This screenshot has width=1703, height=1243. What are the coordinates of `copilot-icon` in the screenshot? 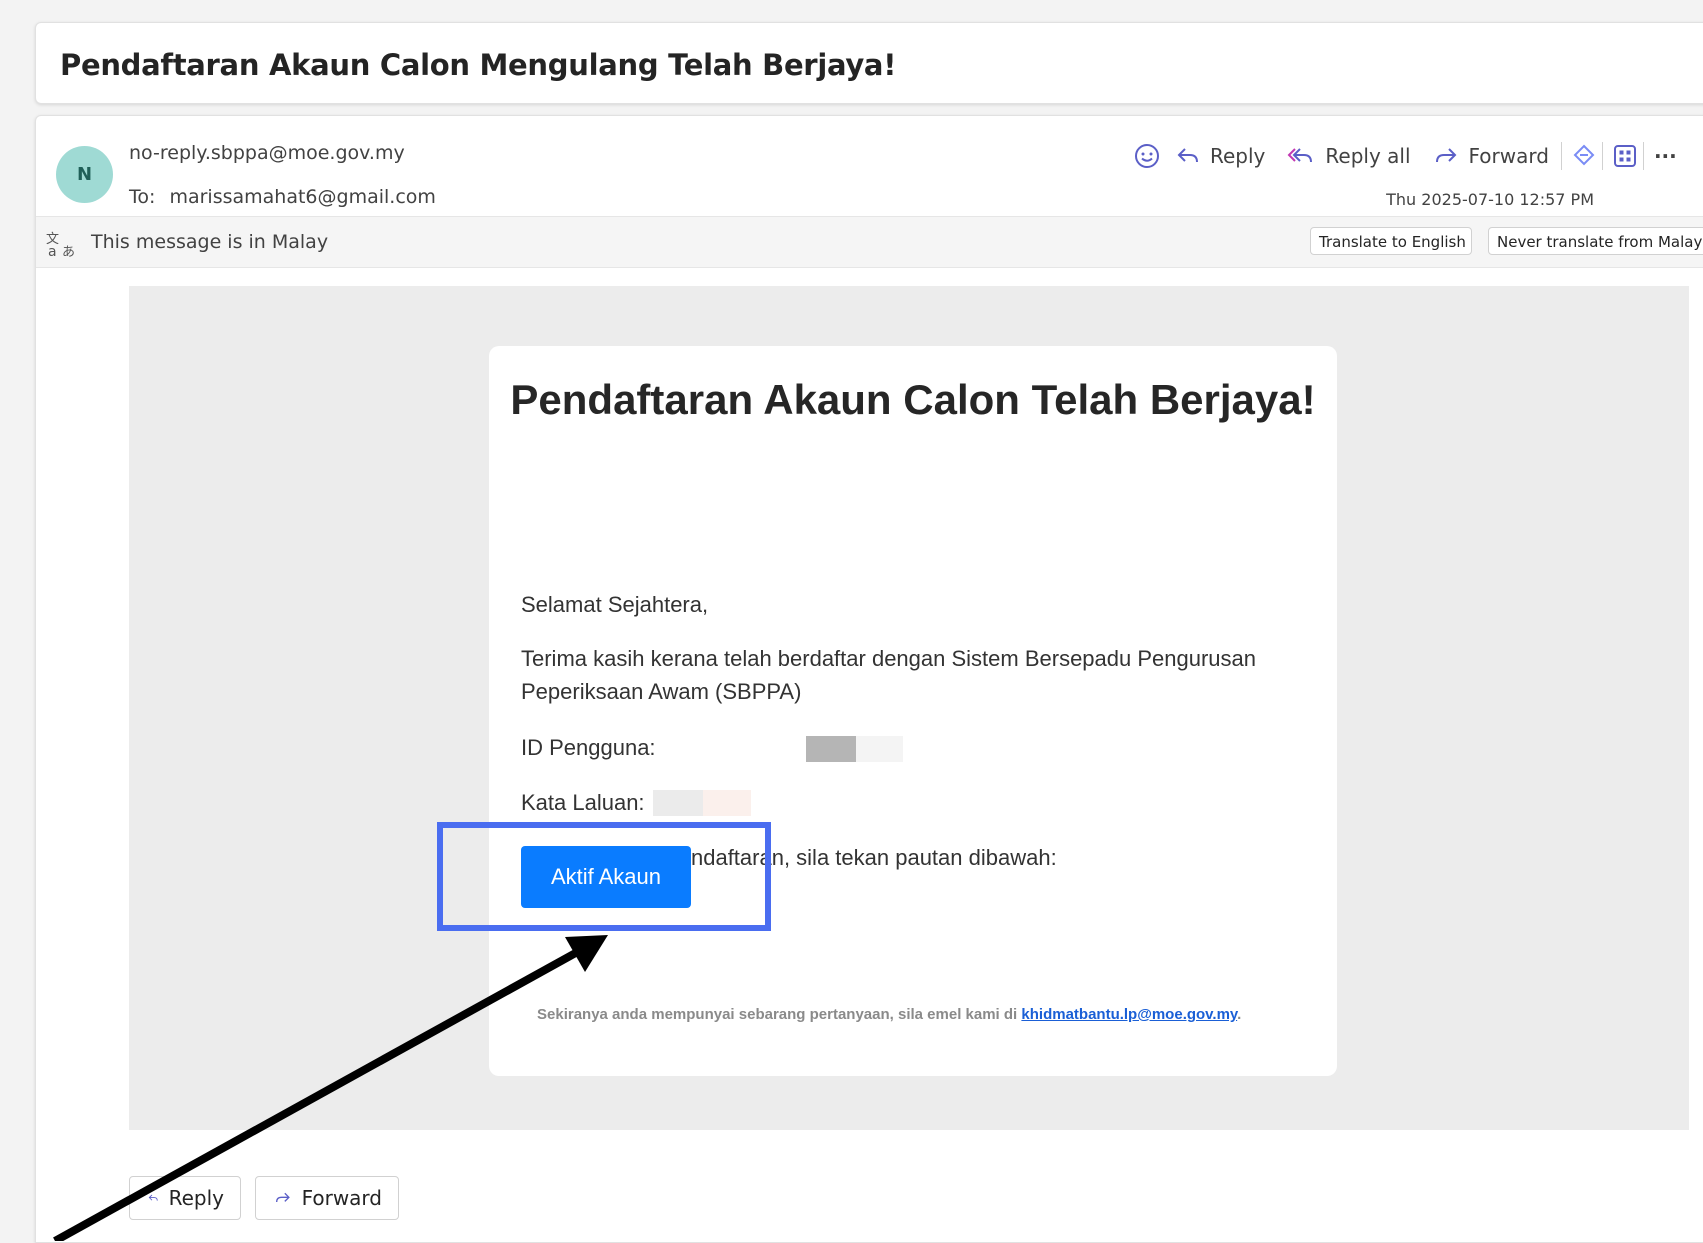 It's located at (1584, 156).